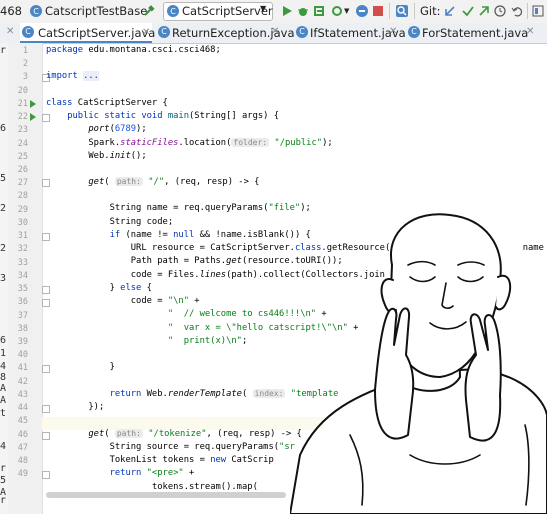 This screenshot has height=518, width=547. What do you see at coordinates (484, 11) in the screenshot?
I see `git-push-icon` at bounding box center [484, 11].